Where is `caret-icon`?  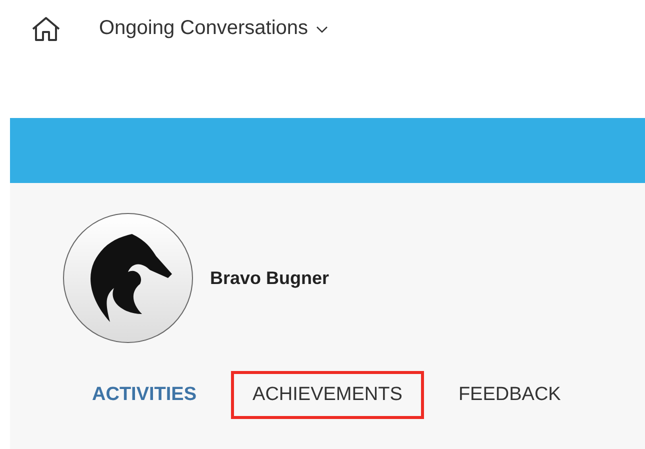
caret-icon is located at coordinates (322, 30).